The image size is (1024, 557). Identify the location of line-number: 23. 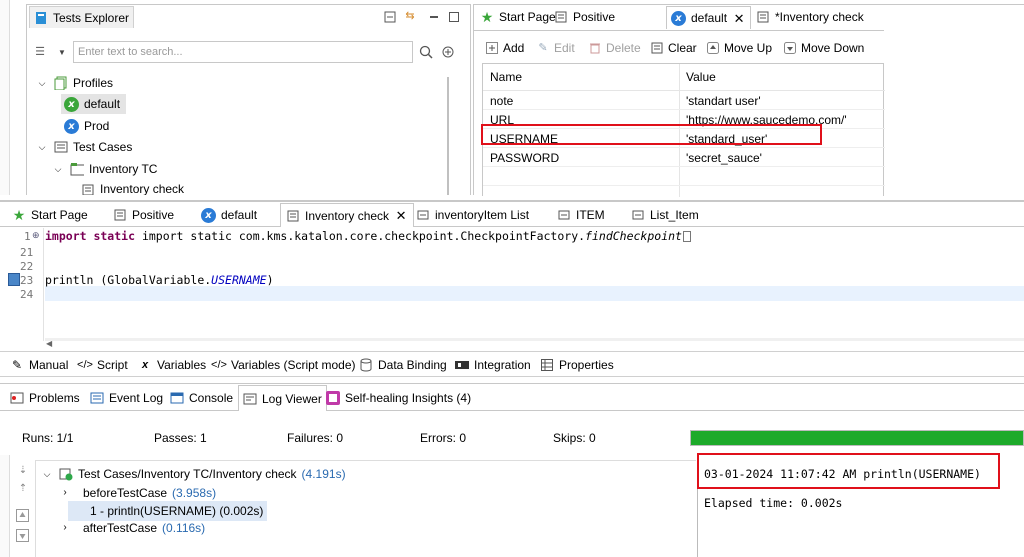
(27, 280).